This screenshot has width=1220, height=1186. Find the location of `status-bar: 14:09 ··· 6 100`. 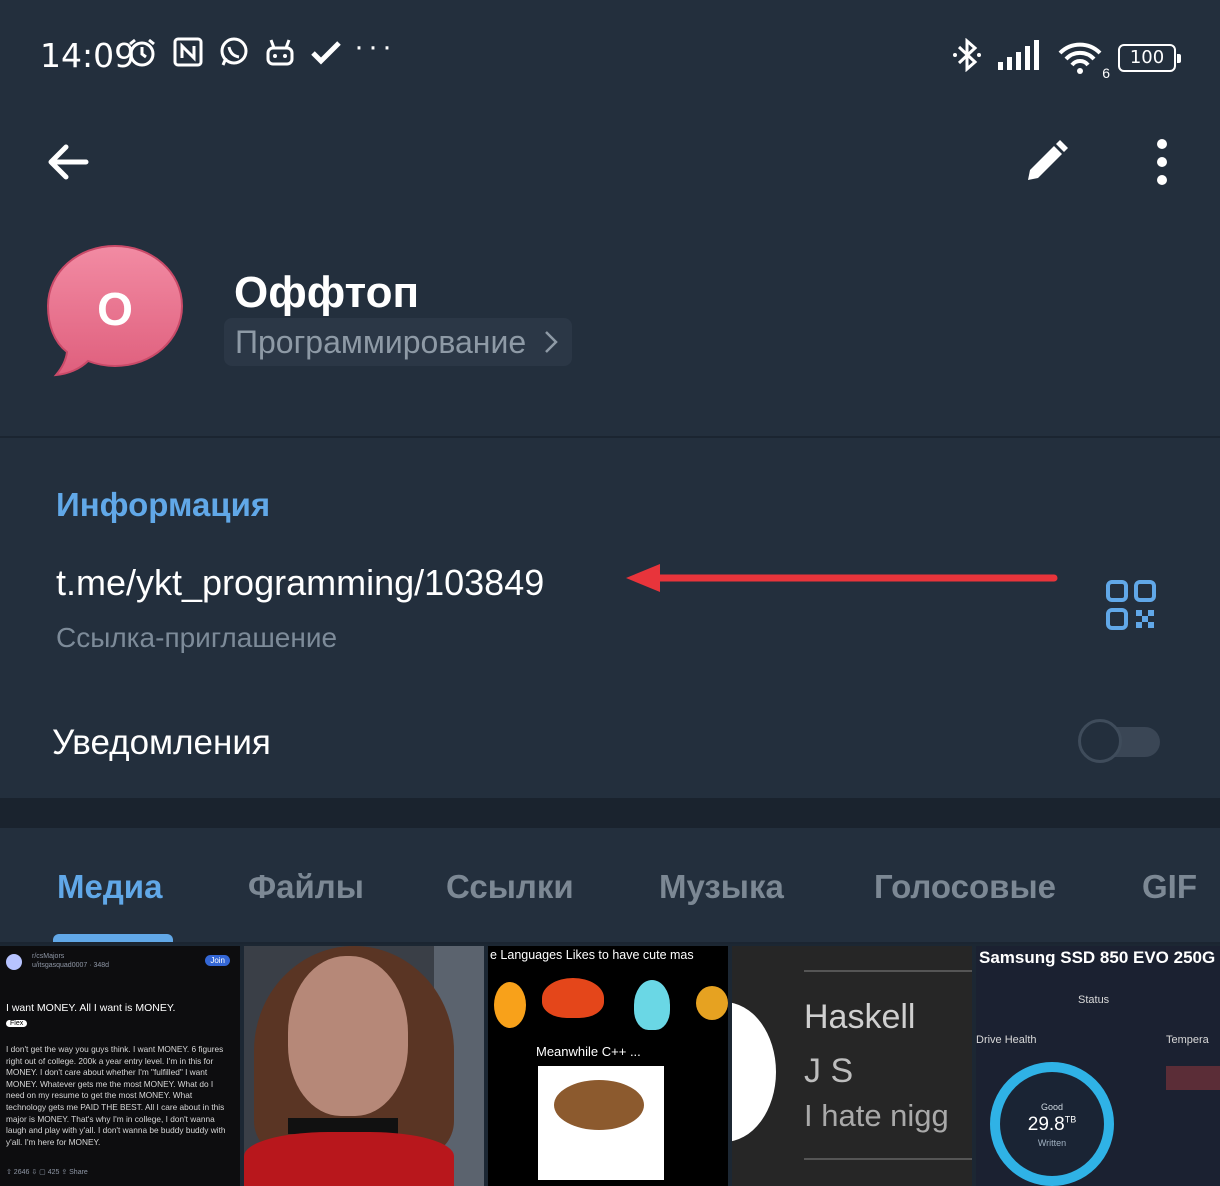

status-bar: 14:09 ··· 6 100 is located at coordinates (610, 55).